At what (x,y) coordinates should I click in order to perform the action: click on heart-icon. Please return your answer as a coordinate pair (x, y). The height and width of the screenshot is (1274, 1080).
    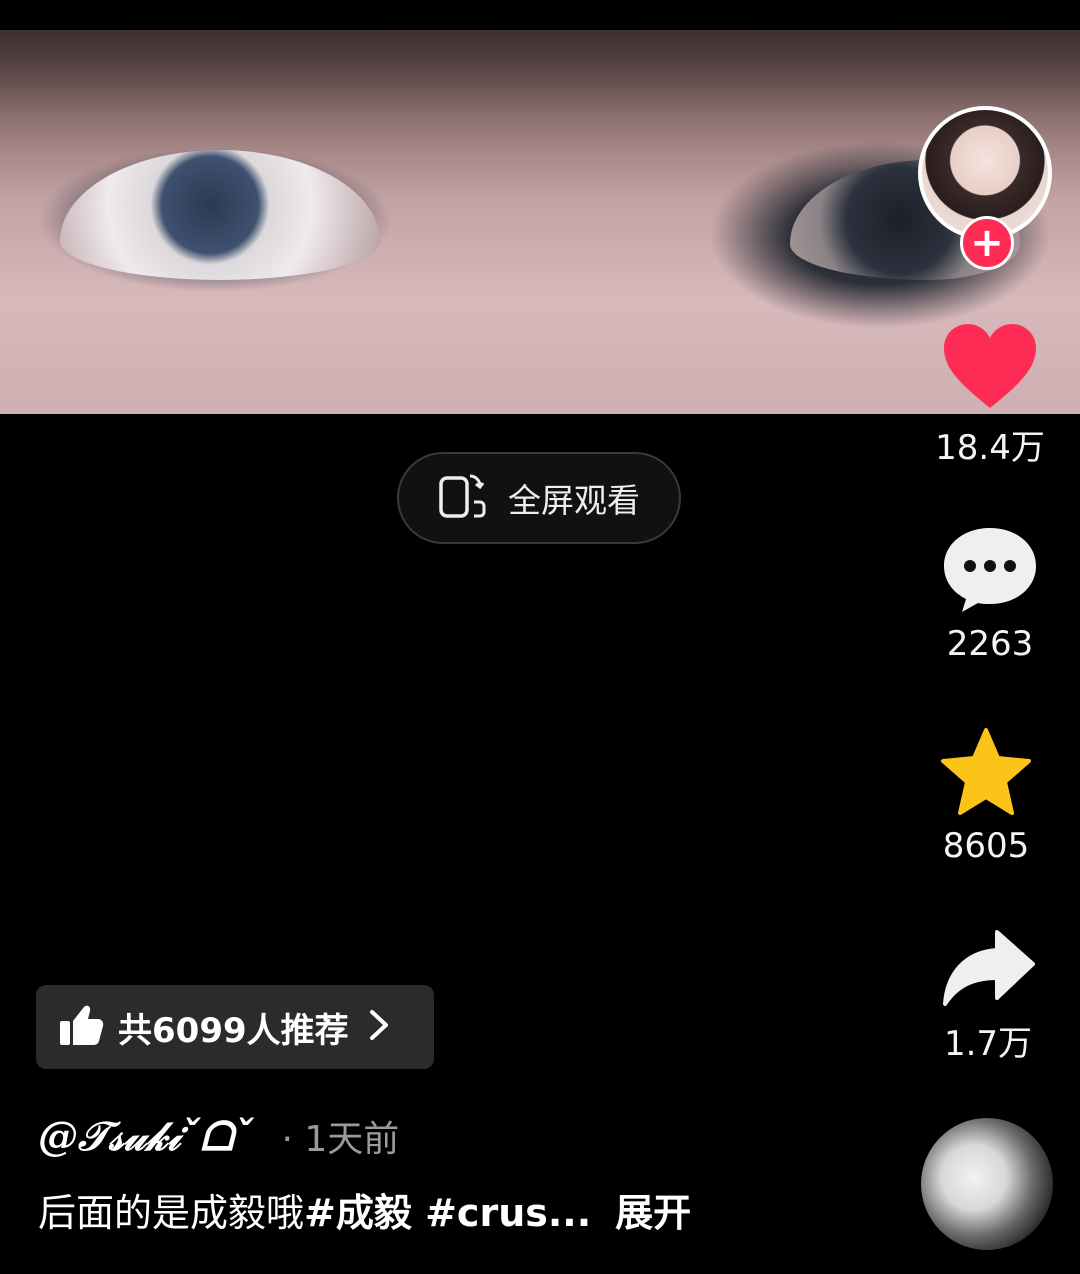
    Looking at the image, I should click on (990, 368).